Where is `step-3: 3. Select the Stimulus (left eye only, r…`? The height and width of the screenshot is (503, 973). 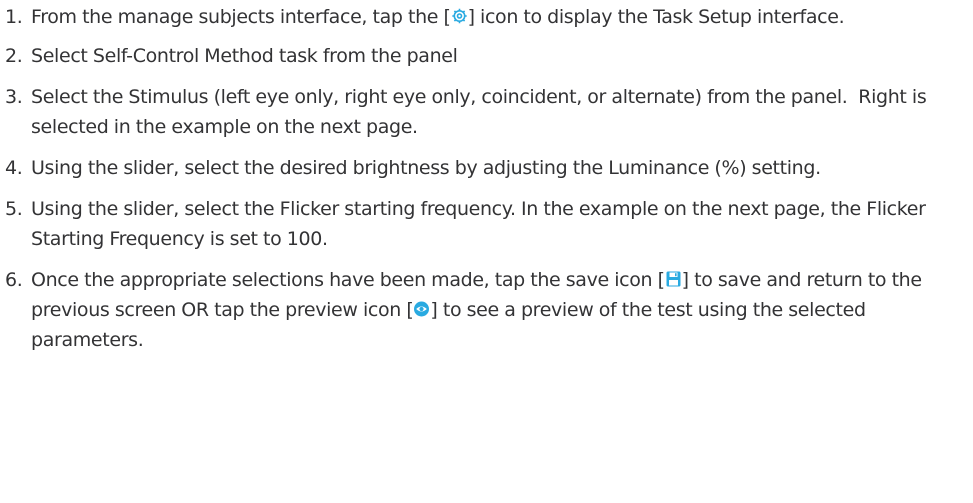
step-3: 3. Select the Stimulus (left eye only, r… is located at coordinates (486, 112).